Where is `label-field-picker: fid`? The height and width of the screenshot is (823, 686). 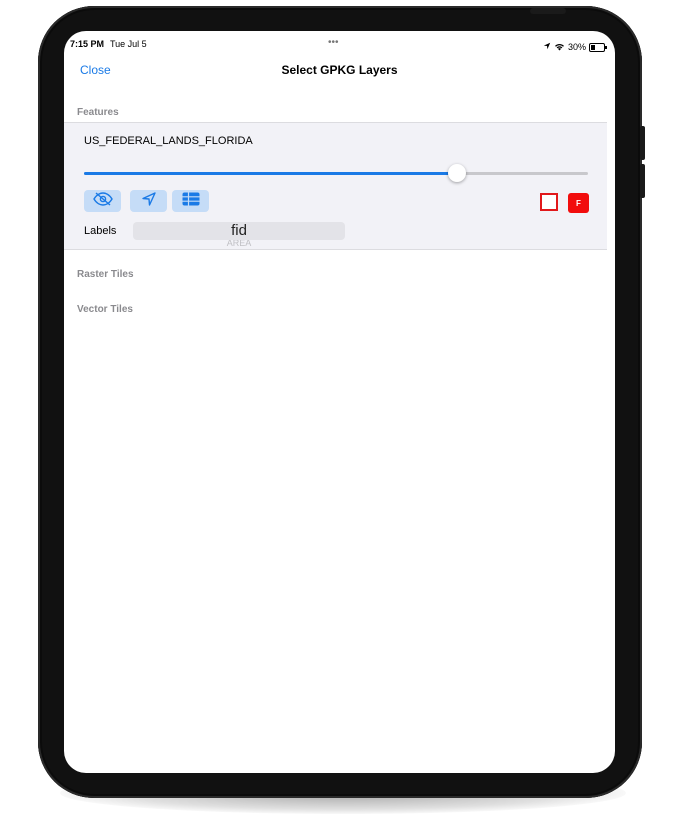 label-field-picker: fid is located at coordinates (239, 231).